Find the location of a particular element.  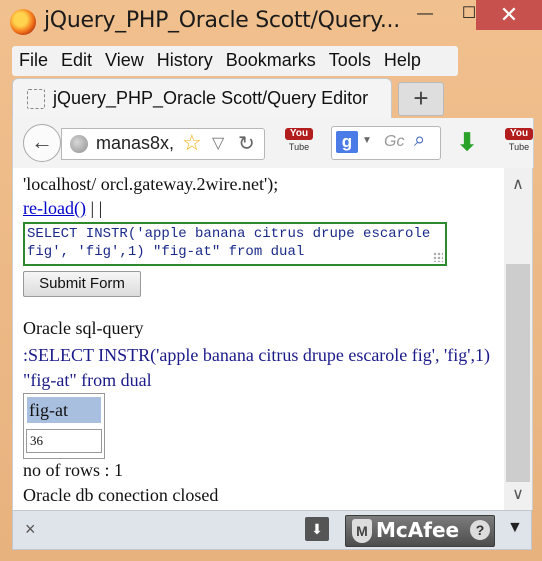

globe-icon is located at coordinates (79, 144).